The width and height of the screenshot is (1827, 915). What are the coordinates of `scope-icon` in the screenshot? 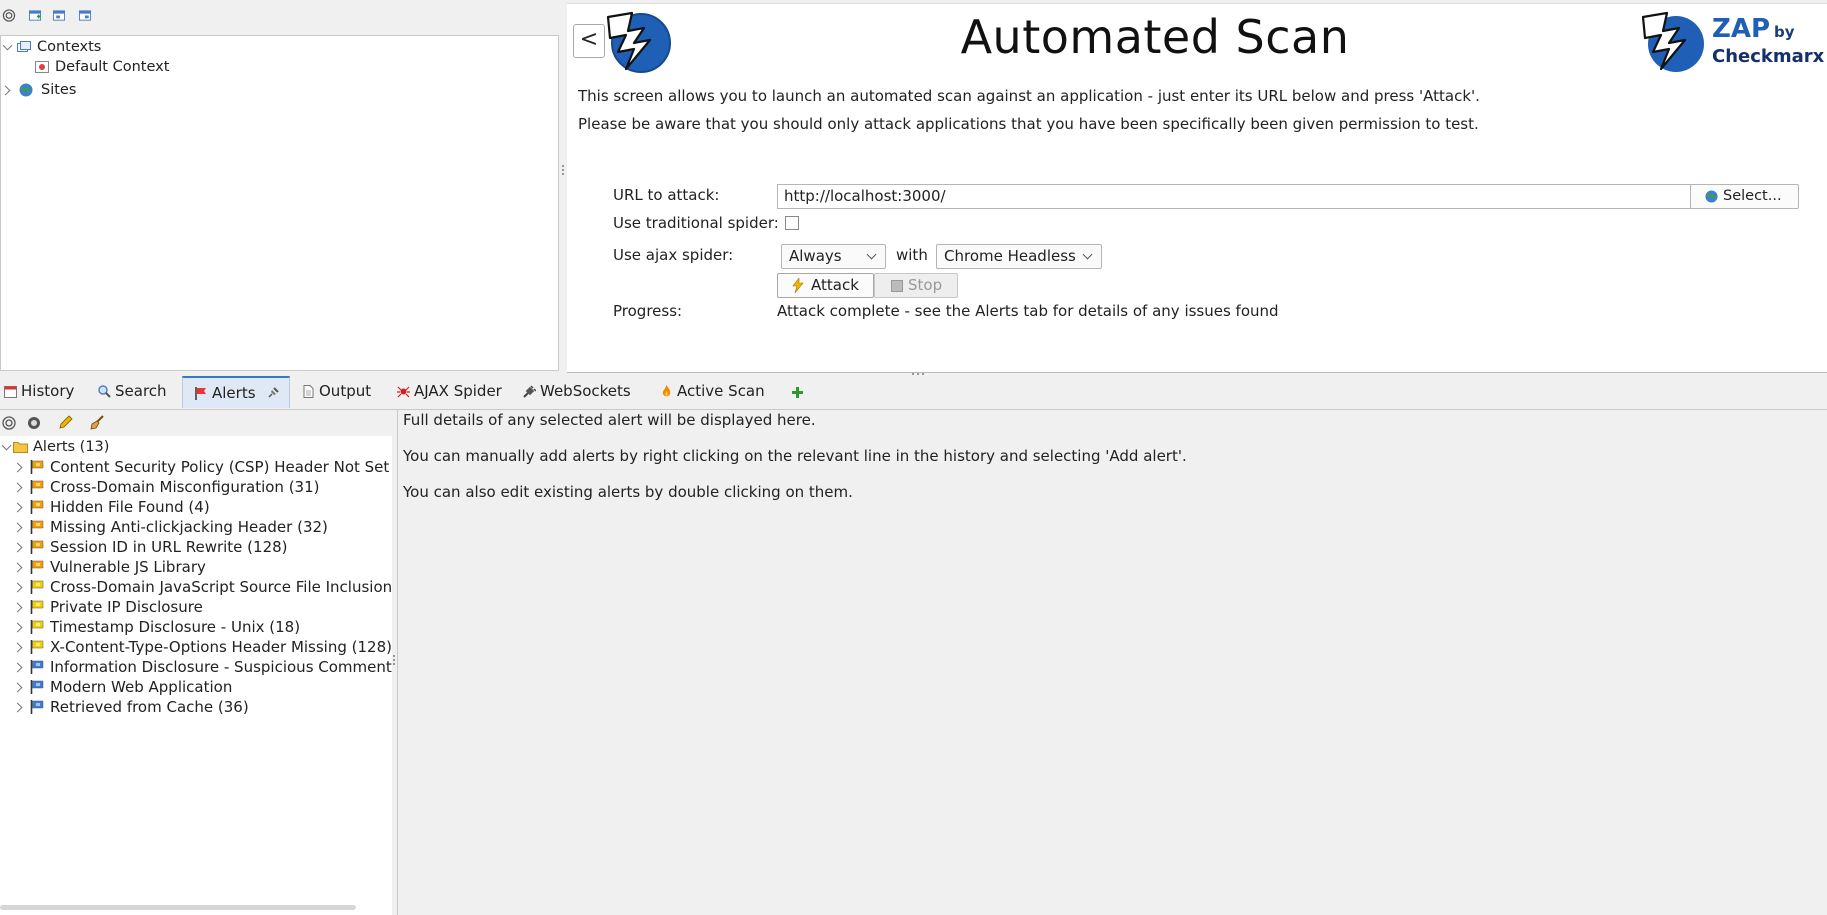 It's located at (34, 423).